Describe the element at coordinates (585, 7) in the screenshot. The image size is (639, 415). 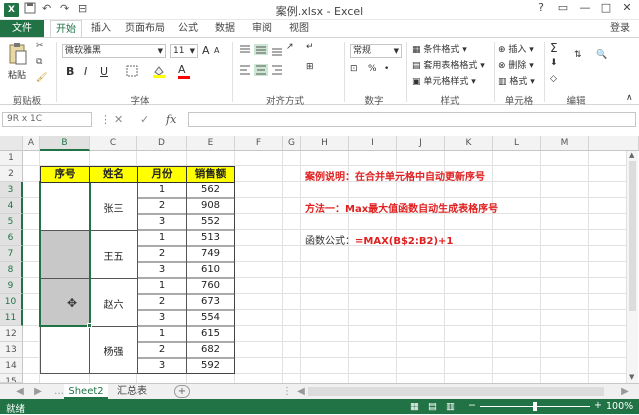
I see `minimize-button: —` at that location.